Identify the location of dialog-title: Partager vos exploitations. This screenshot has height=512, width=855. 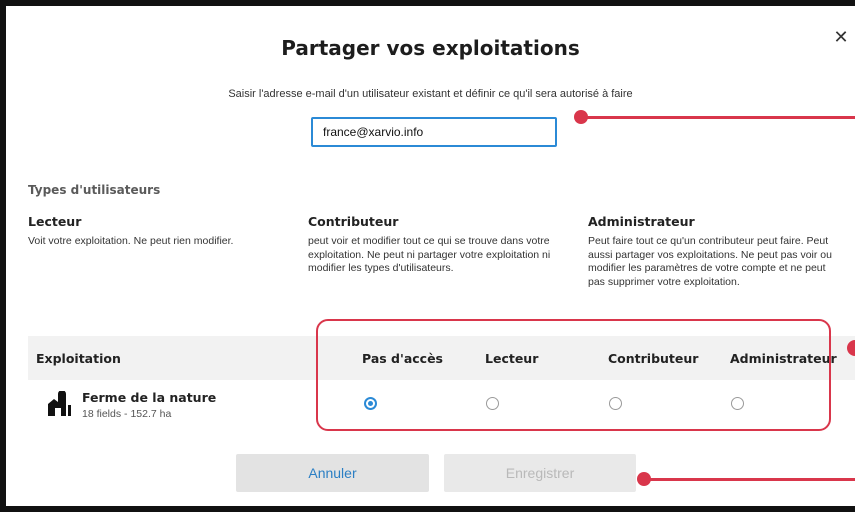
(430, 48).